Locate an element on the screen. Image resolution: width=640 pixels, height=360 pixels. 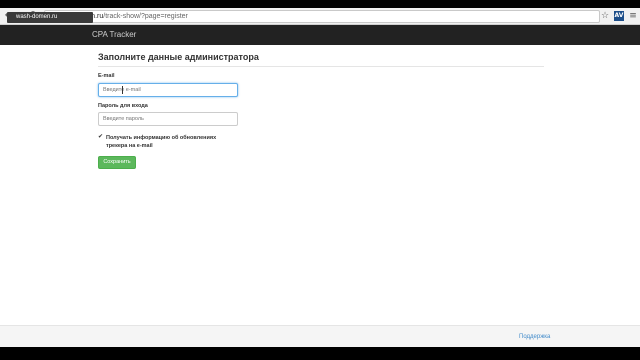
page-title: Заполните данные администратора is located at coordinates (321, 59).